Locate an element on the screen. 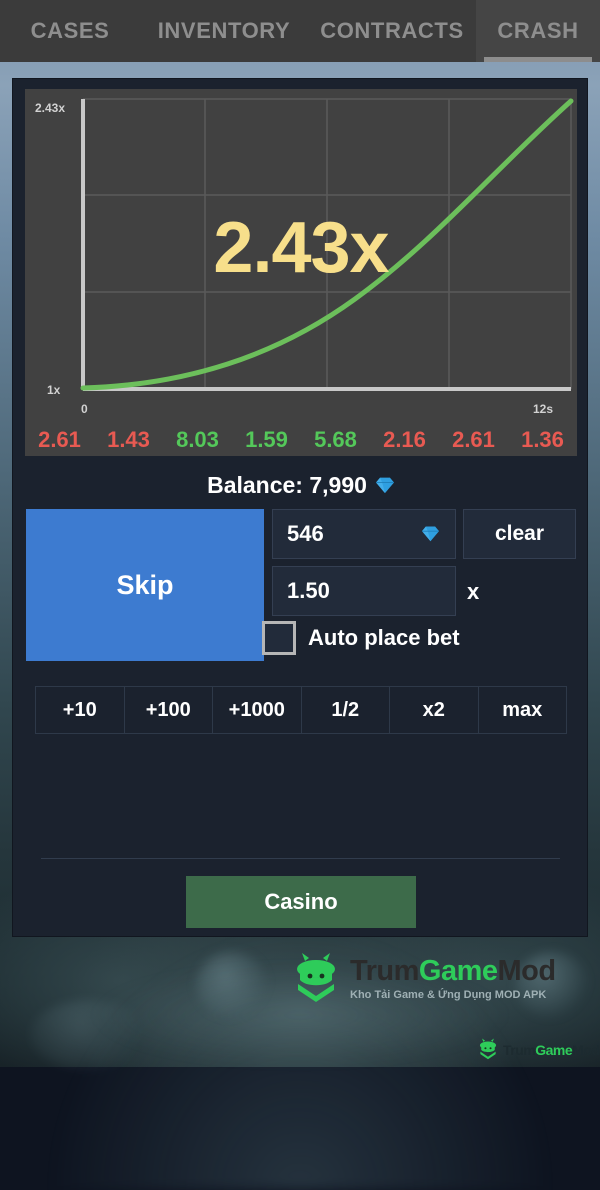 This screenshot has width=600, height=1190. quick-bet-label: +100 is located at coordinates (168, 709).